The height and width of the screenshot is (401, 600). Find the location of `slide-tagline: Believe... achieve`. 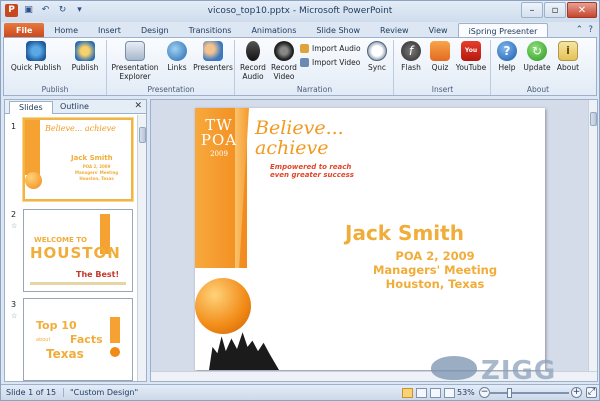

slide-tagline: Believe... achieve is located at coordinates (299, 138).